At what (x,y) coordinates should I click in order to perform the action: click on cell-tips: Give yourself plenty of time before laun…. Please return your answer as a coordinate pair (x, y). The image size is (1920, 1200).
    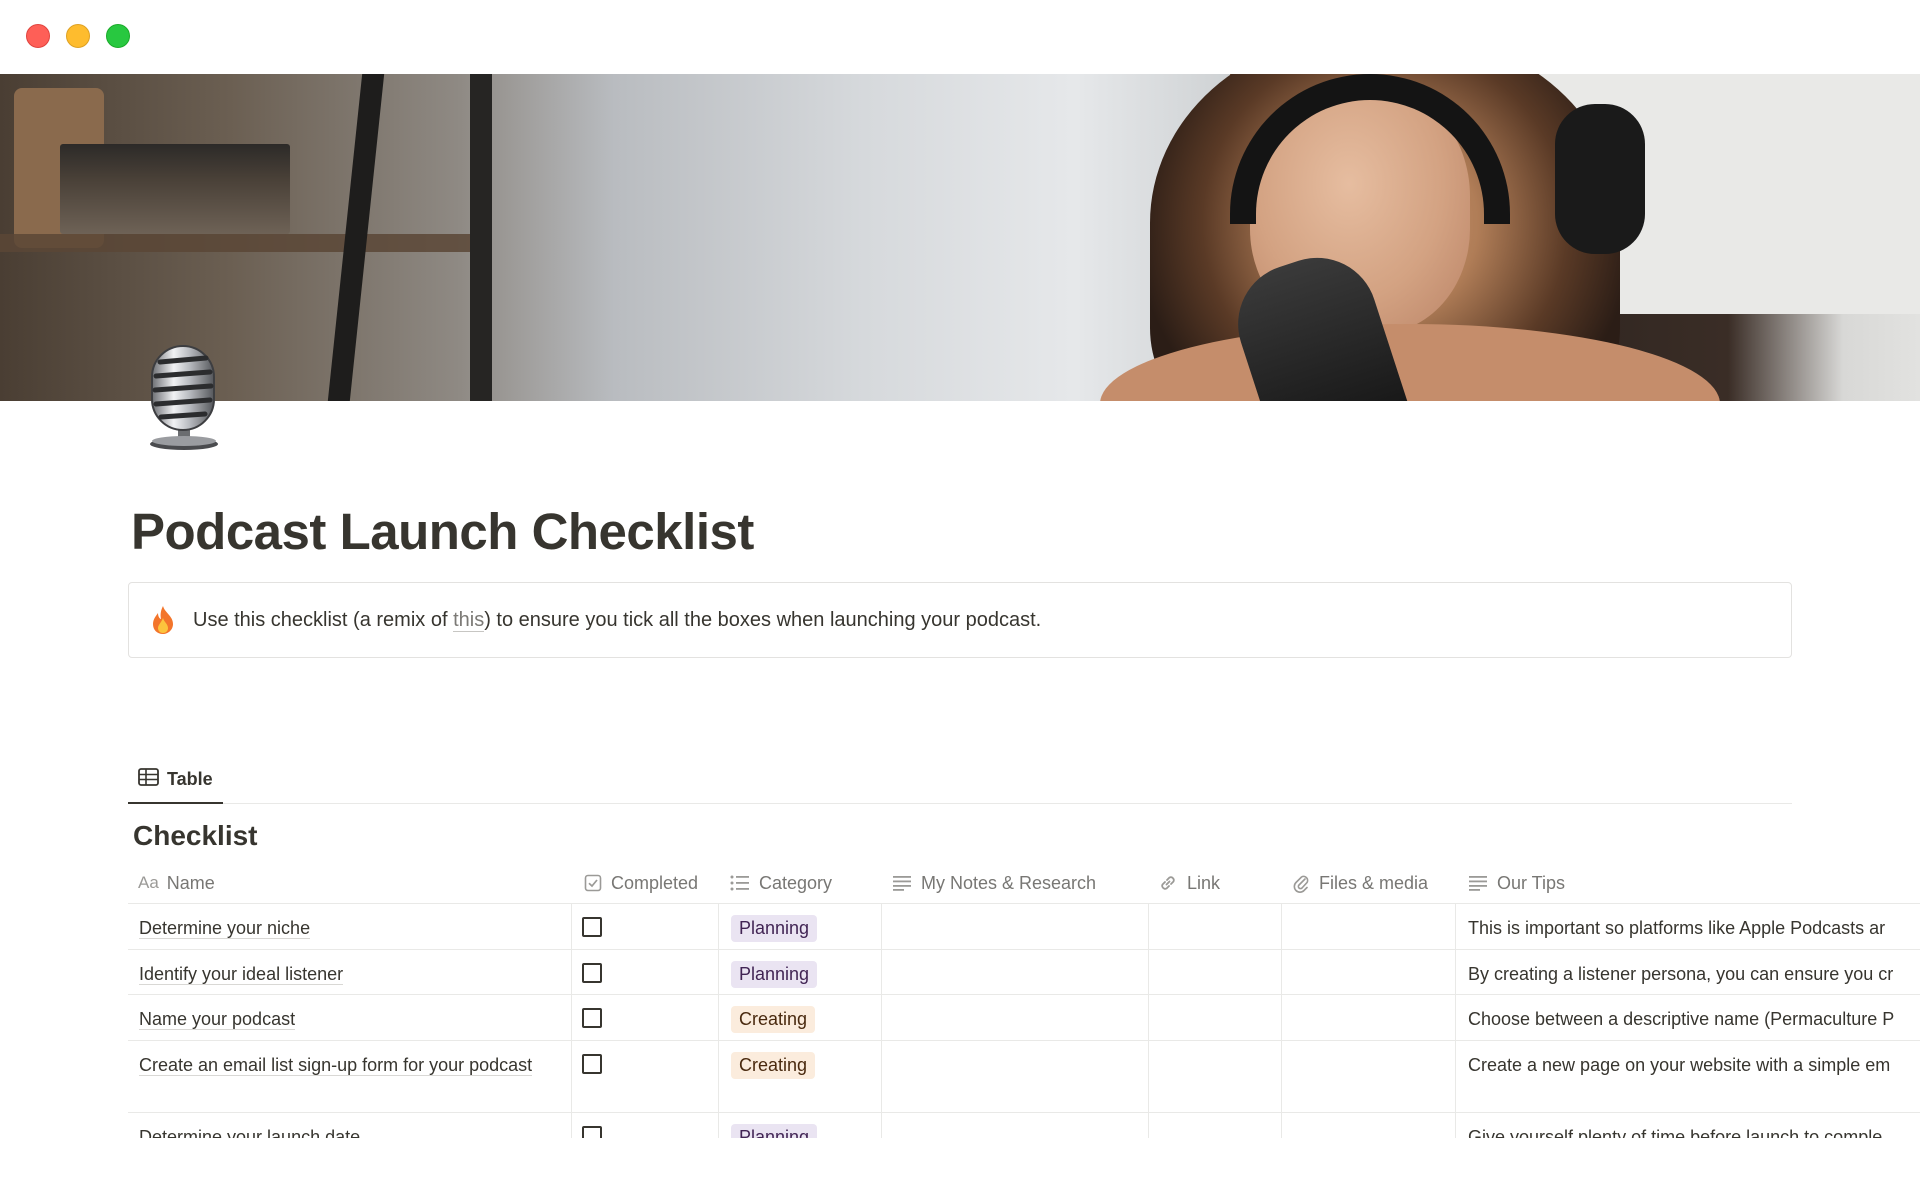
    Looking at the image, I should click on (1687, 1125).